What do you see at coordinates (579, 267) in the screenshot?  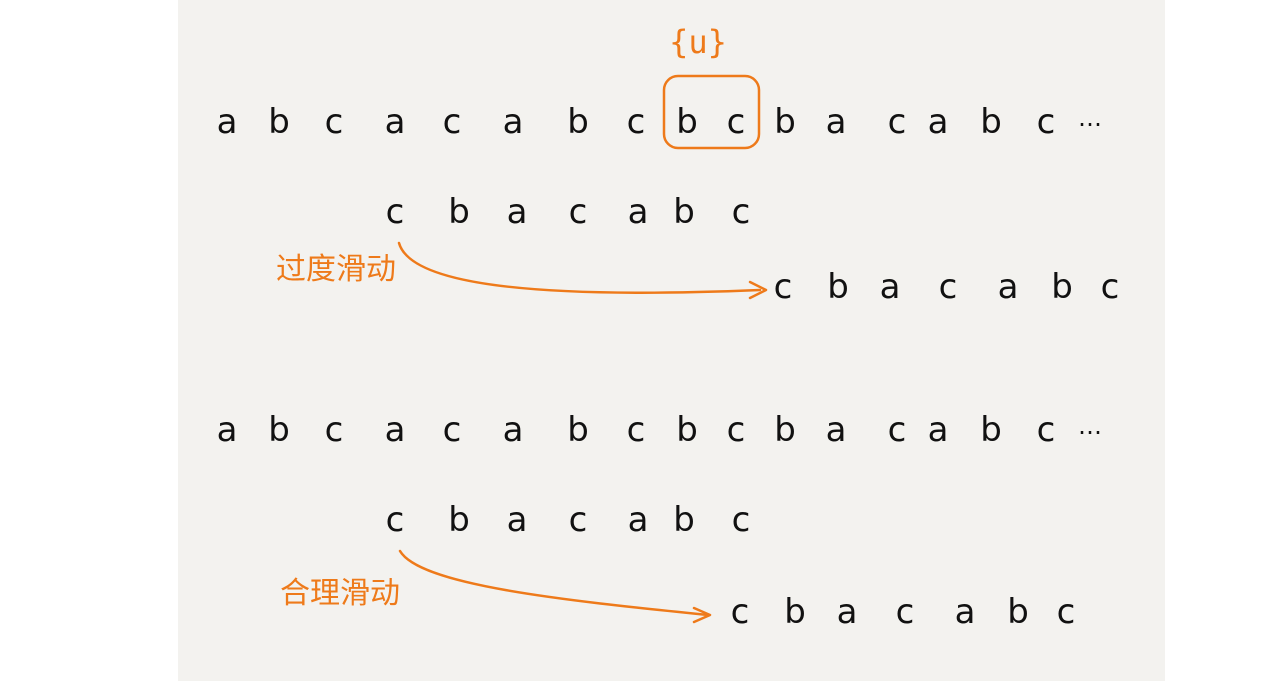 I see `over-slide-arrow` at bounding box center [579, 267].